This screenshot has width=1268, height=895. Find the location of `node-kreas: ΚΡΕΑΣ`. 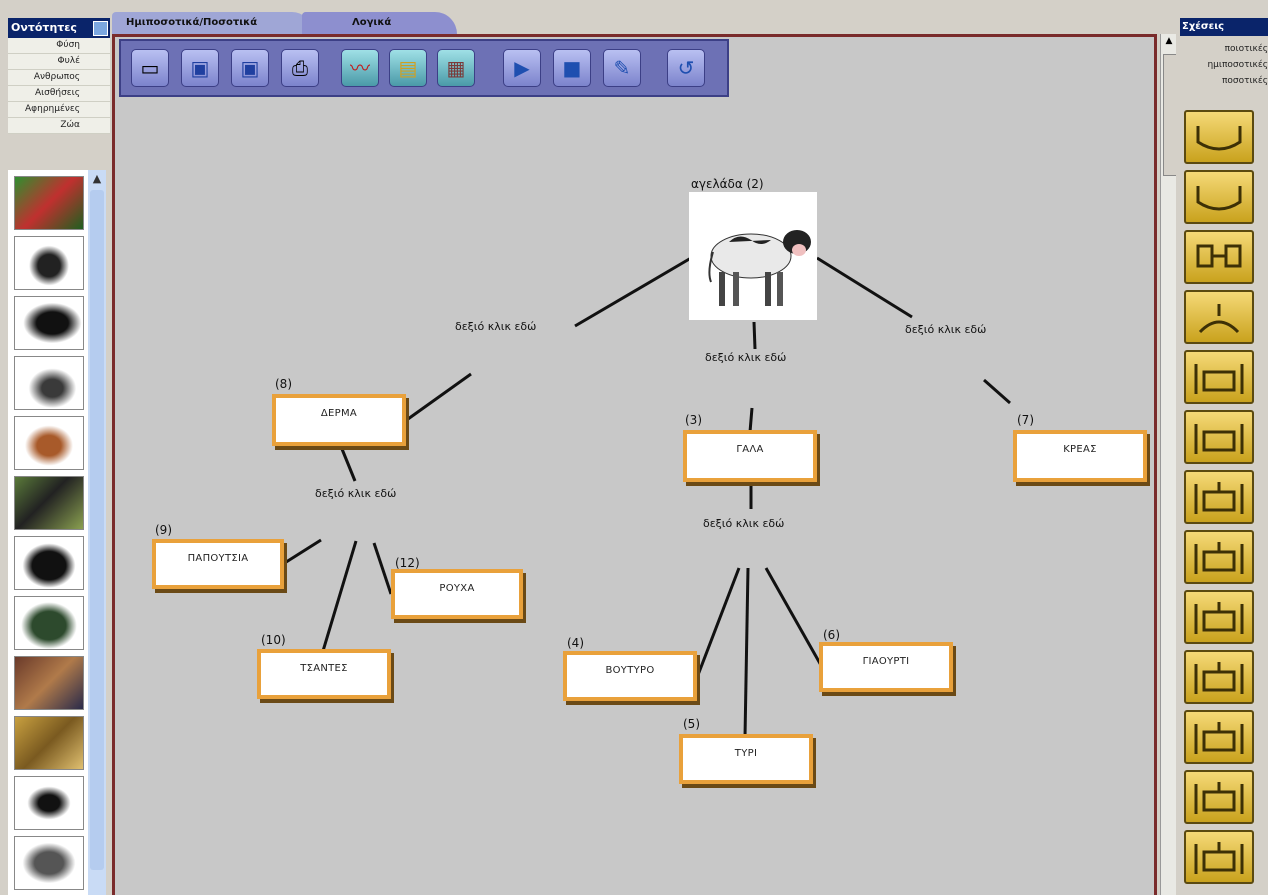

node-kreas: ΚΡΕΑΣ is located at coordinates (1080, 456).